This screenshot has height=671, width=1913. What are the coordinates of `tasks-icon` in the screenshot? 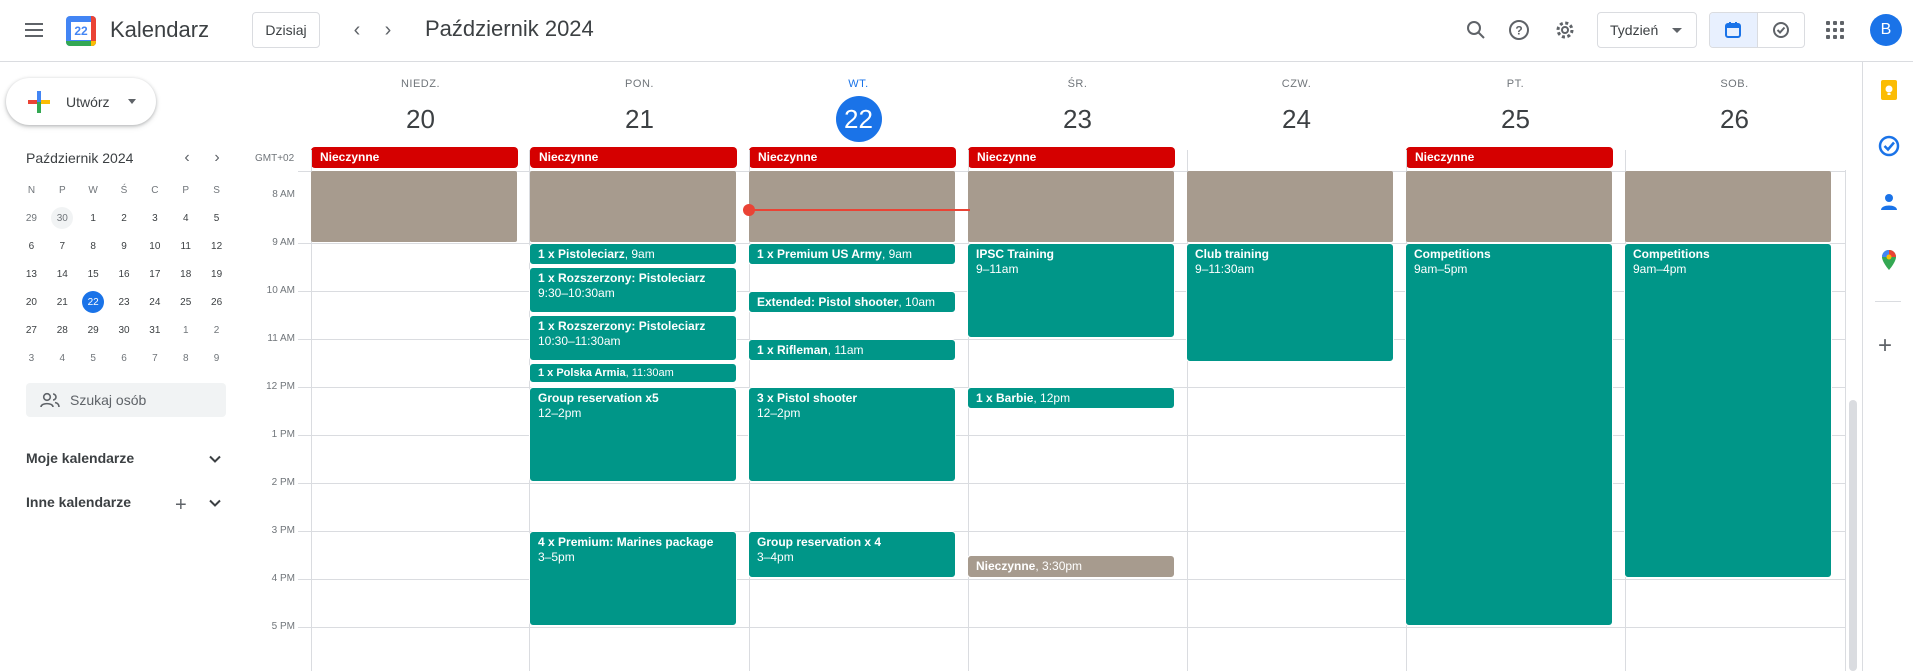 It's located at (1889, 146).